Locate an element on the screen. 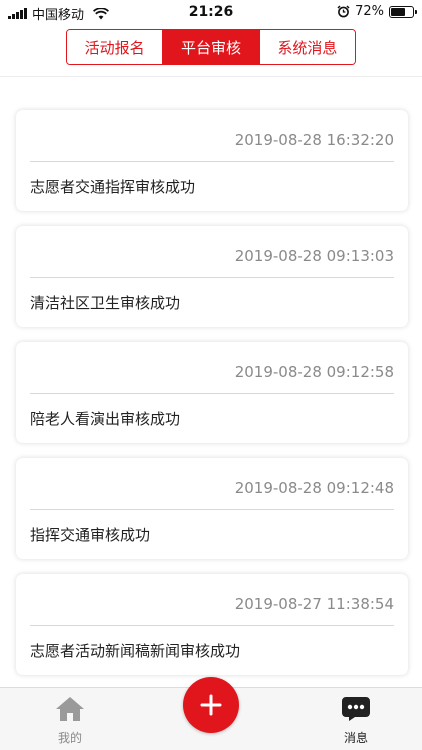  battery-fill is located at coordinates (398, 11).